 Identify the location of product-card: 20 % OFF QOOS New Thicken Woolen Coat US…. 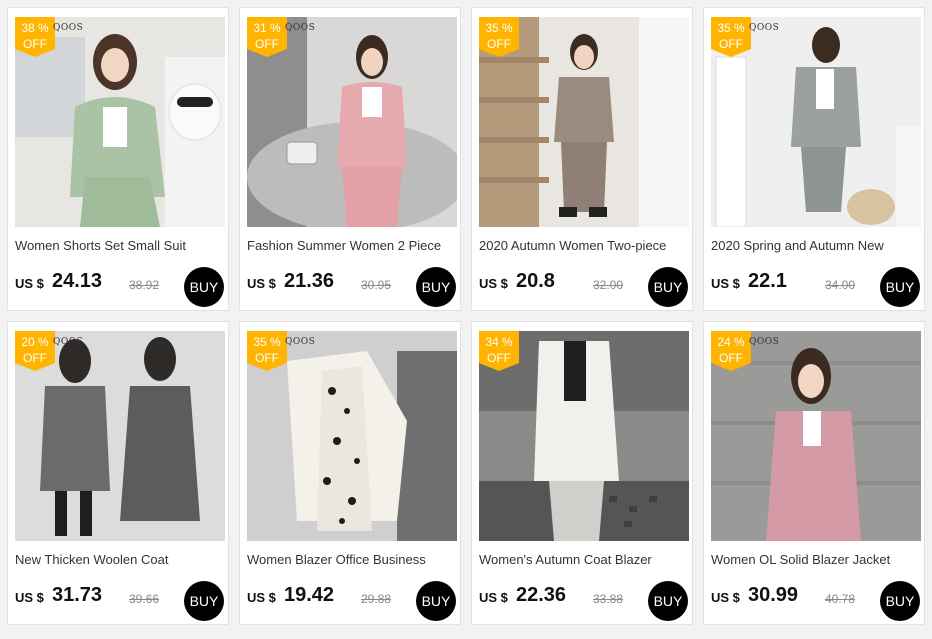
(118, 473).